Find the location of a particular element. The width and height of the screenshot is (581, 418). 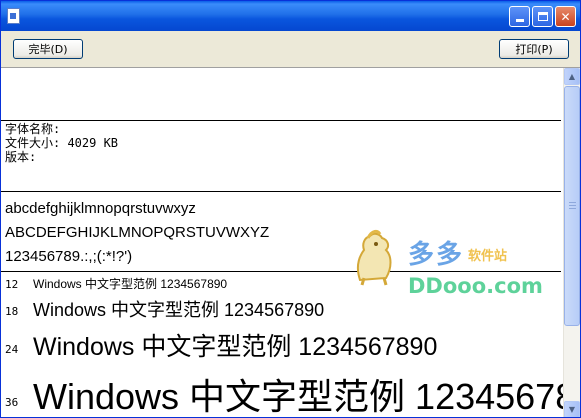

scroll-down-icon: ▼ is located at coordinates (572, 409).